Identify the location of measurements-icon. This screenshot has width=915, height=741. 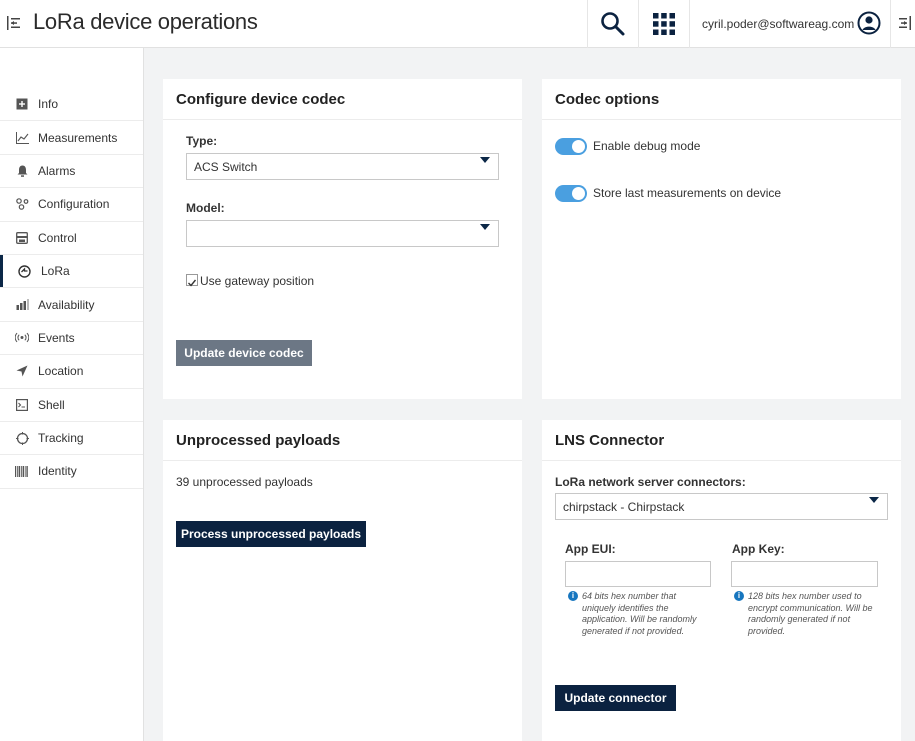
(22, 138).